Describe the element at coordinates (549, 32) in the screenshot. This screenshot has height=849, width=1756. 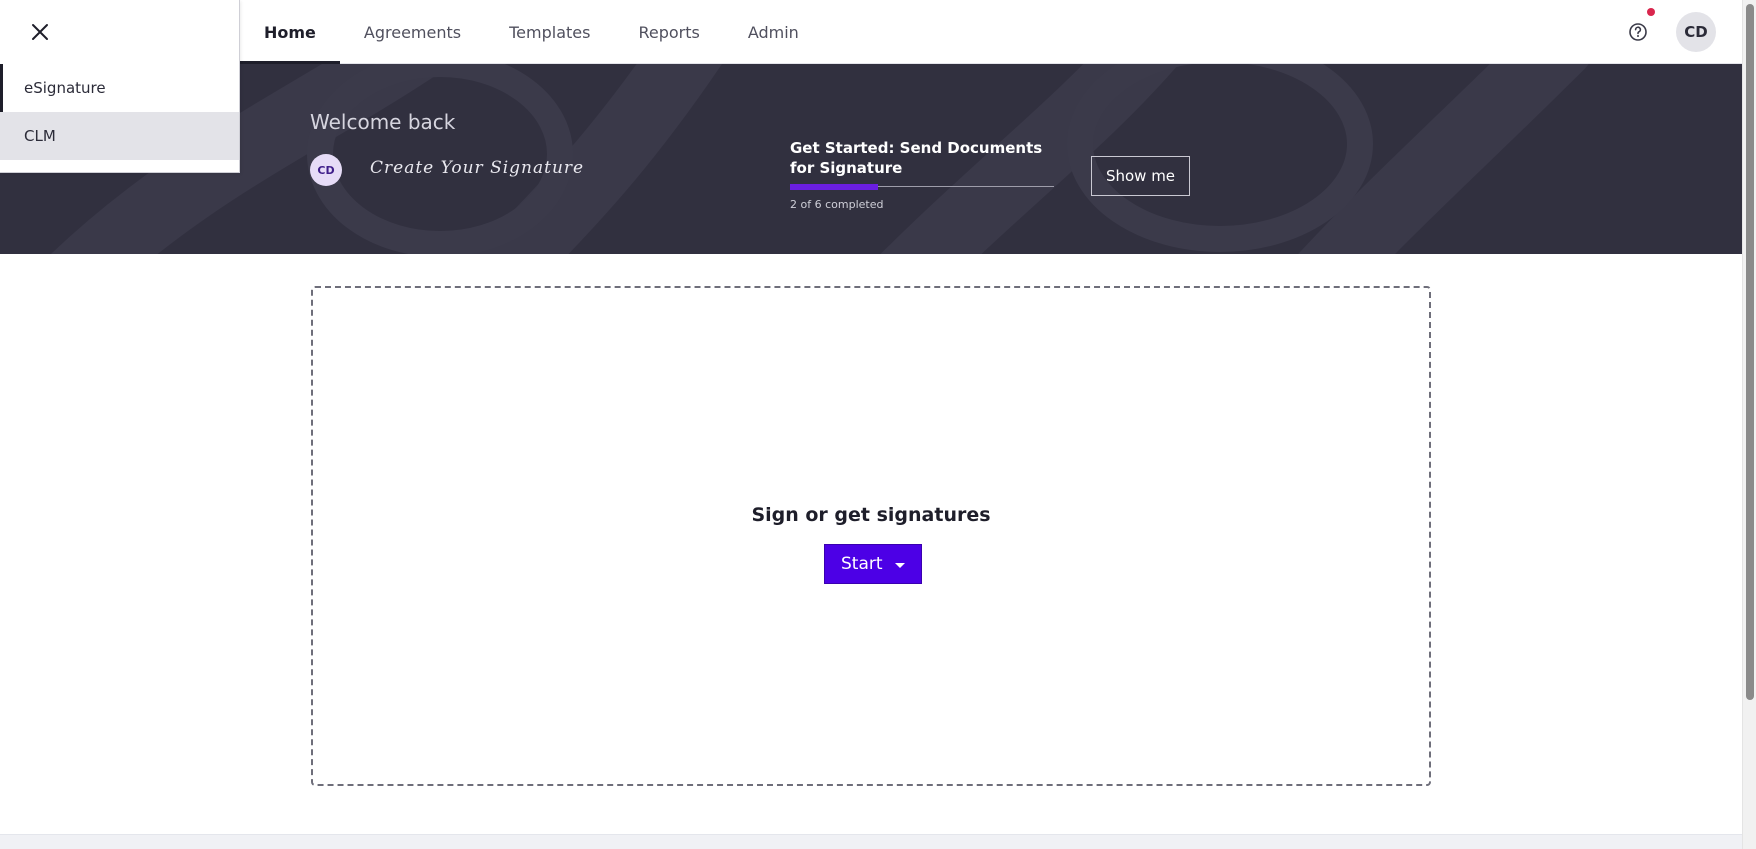
I see `tab-templates: Templates` at that location.